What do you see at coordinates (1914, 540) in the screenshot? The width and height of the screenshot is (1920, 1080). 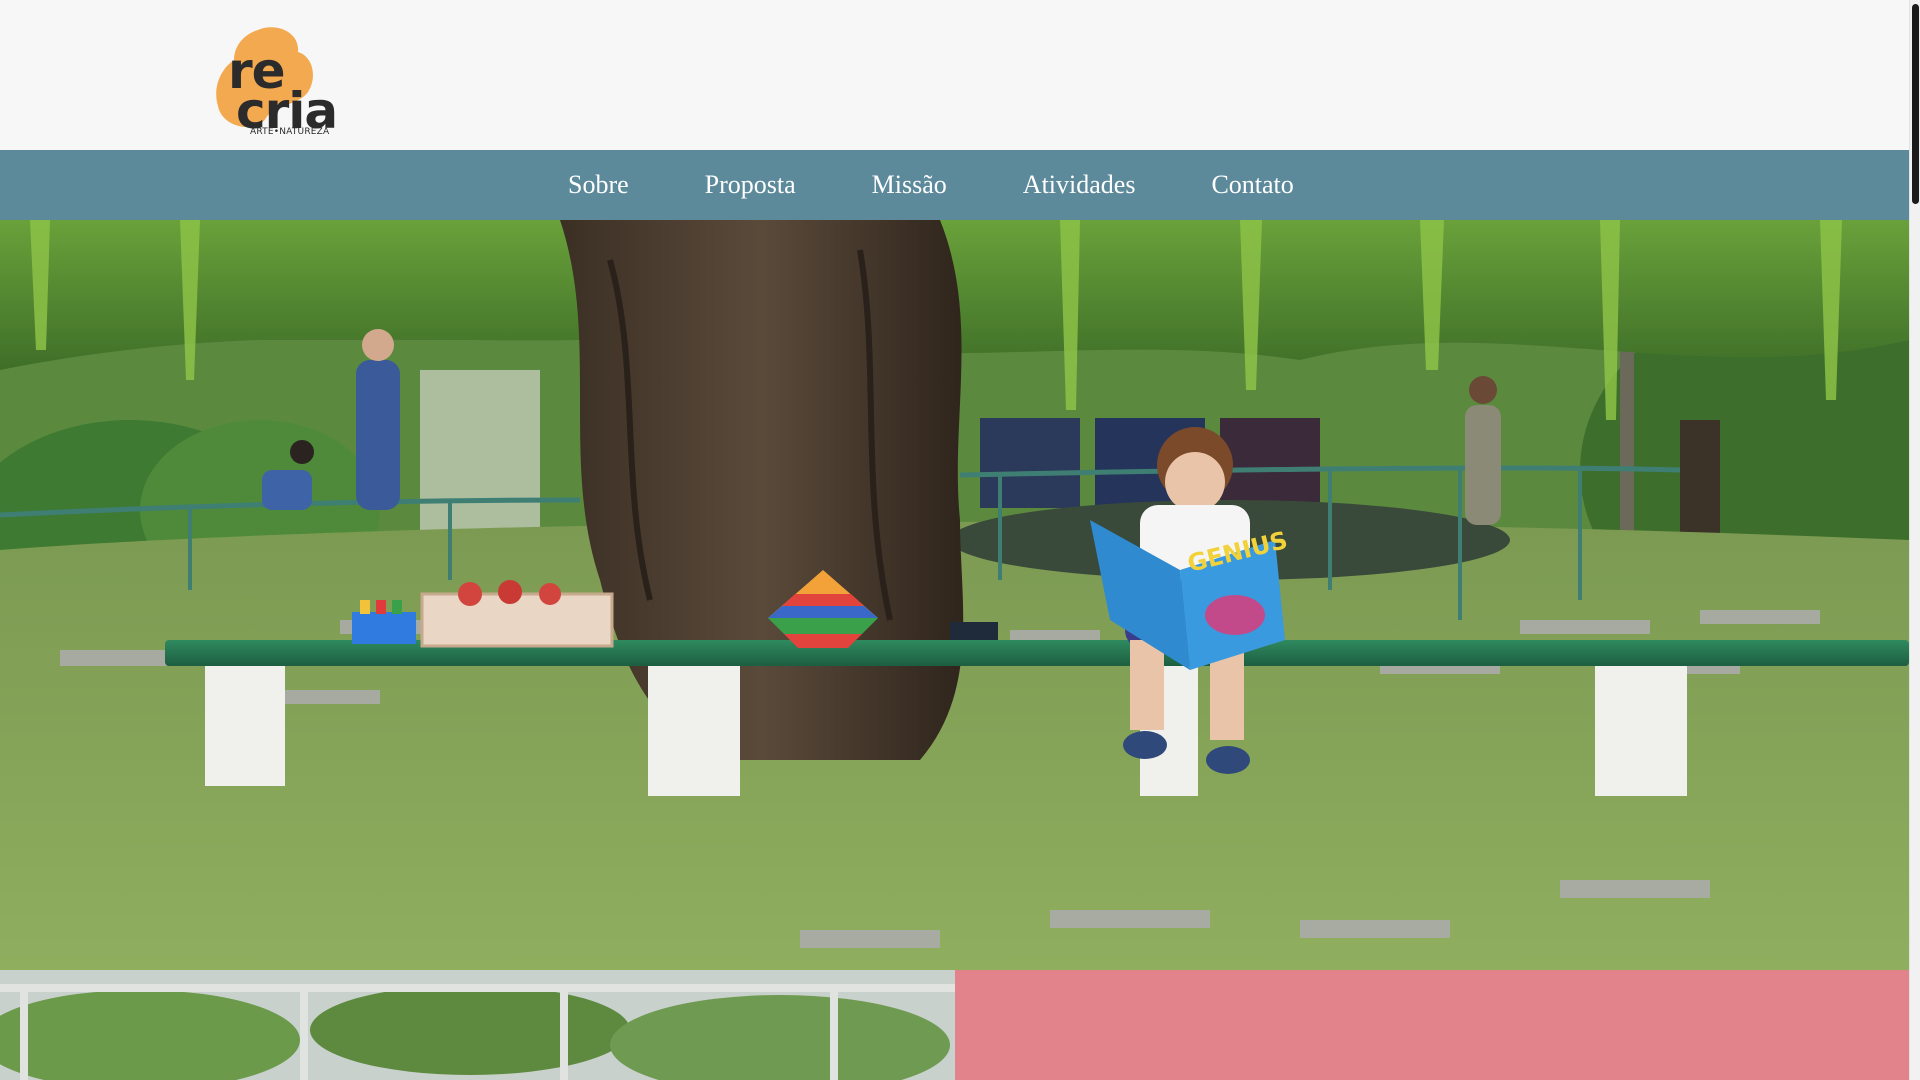 I see `page-scrollbar` at bounding box center [1914, 540].